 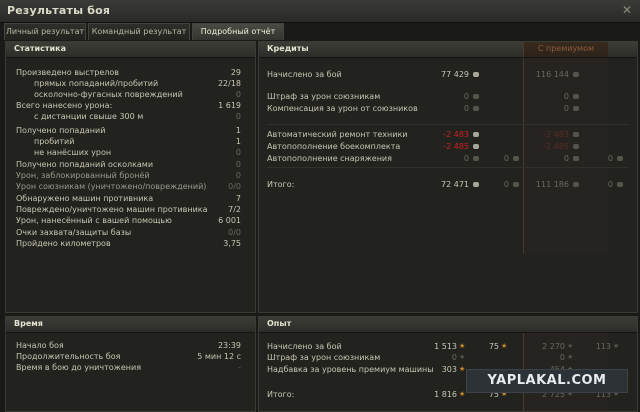 What do you see at coordinates (229, 83) in the screenshot?
I see `stat-value: 22/18` at bounding box center [229, 83].